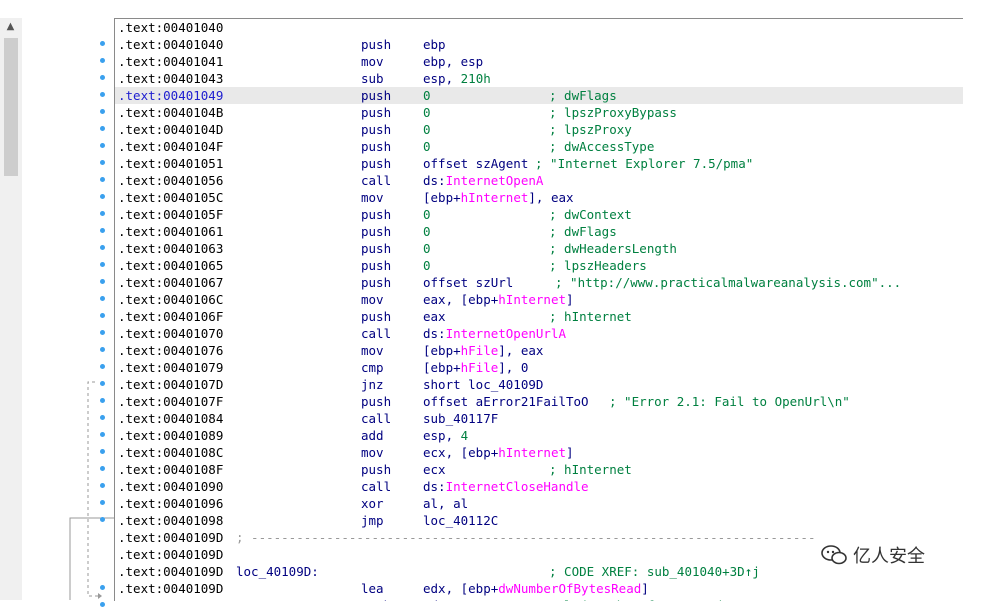  What do you see at coordinates (539, 248) in the screenshot?
I see `disasm-line: .text:00401063 push 0 ; dwHeadersLength` at bounding box center [539, 248].